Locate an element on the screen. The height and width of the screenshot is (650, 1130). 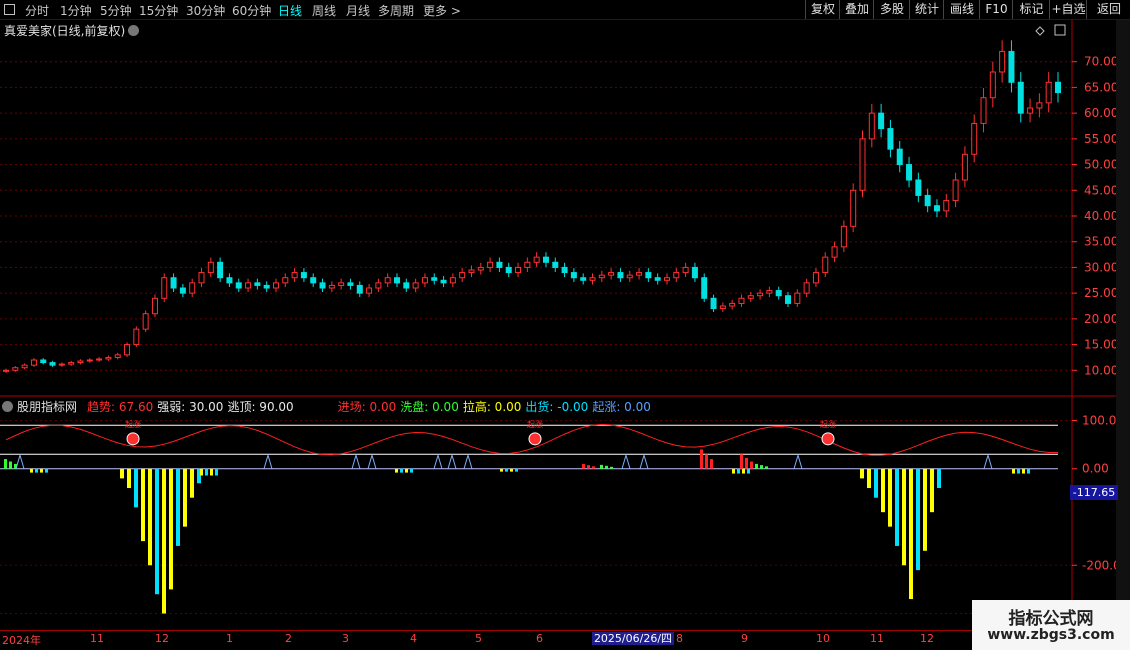
date-axis: 2024年 11 12 1 2 3 4 5 6 2025/06/26/四 8 9 10 11 12 is located at coordinates (536, 638).